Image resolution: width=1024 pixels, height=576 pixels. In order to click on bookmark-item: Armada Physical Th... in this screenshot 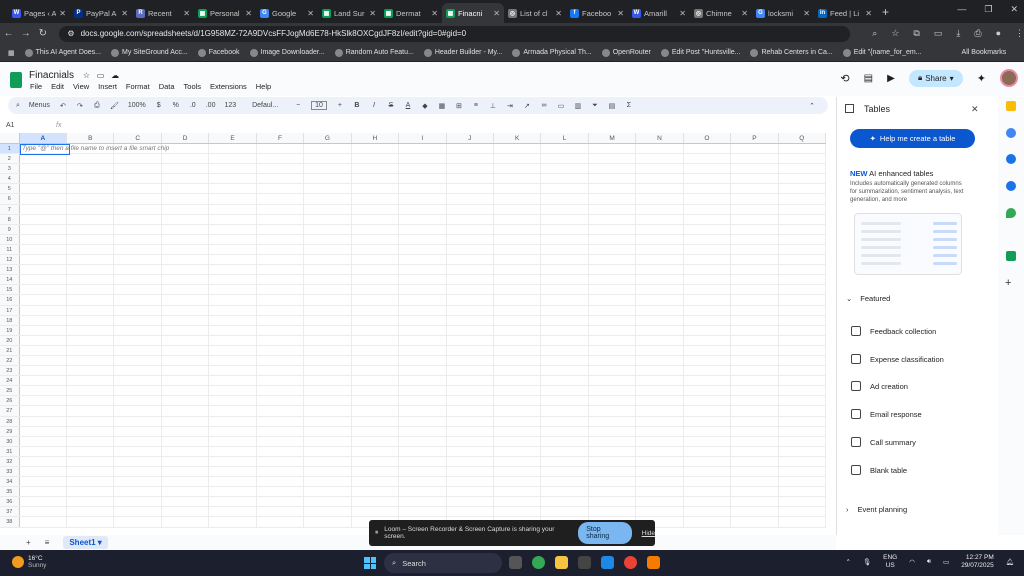, I will do `click(552, 52)`.